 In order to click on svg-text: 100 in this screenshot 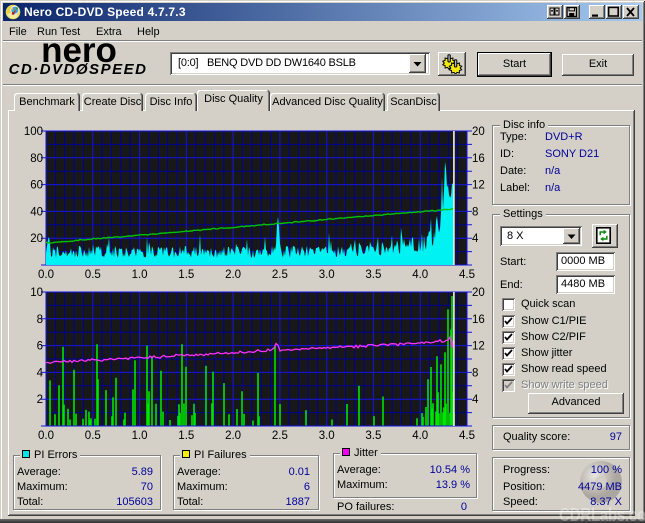, I will do `click(33, 132)`.